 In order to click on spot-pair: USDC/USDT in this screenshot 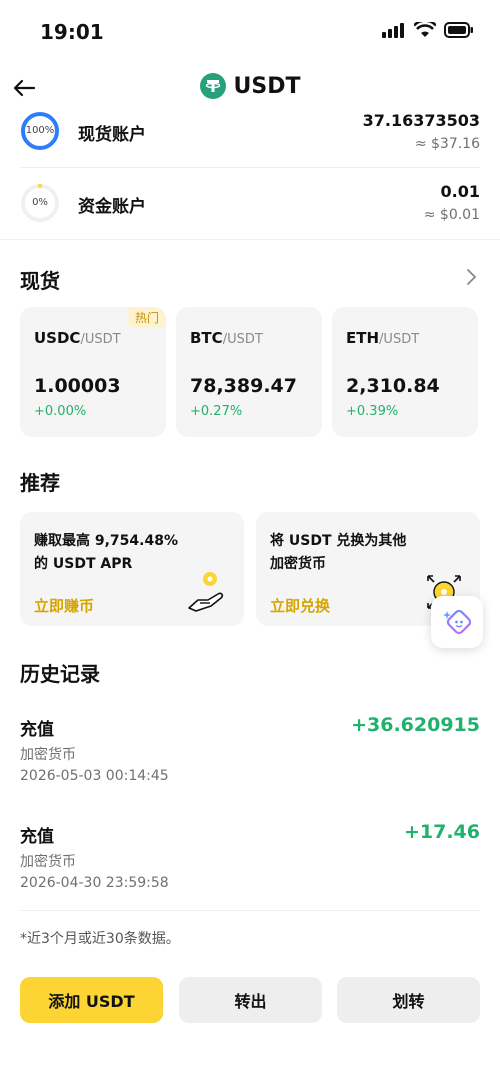, I will do `click(77, 338)`.